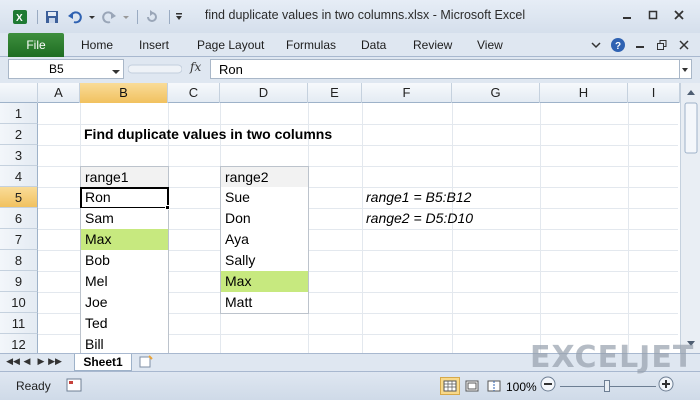  I want to click on workbook-restore-icon, so click(662, 45).